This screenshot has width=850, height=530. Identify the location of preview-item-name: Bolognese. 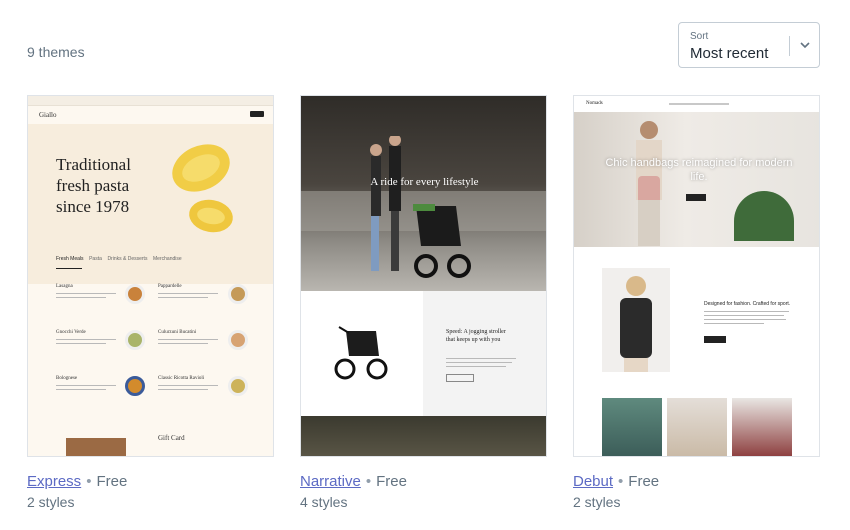
(67, 378).